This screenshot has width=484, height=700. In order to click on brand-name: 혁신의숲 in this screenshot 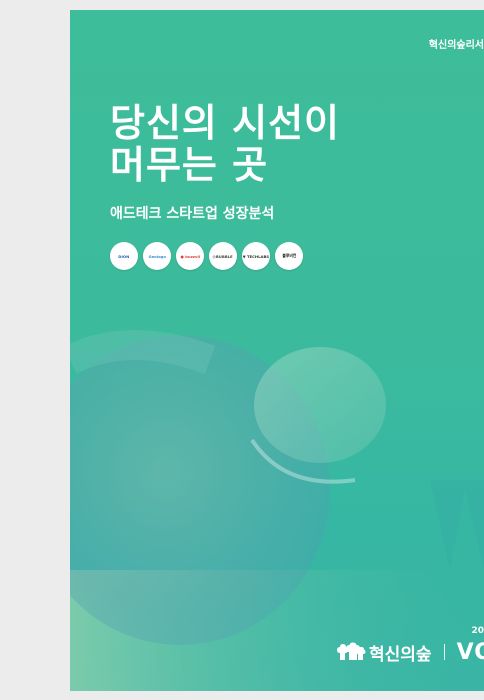, I will do `click(400, 654)`.